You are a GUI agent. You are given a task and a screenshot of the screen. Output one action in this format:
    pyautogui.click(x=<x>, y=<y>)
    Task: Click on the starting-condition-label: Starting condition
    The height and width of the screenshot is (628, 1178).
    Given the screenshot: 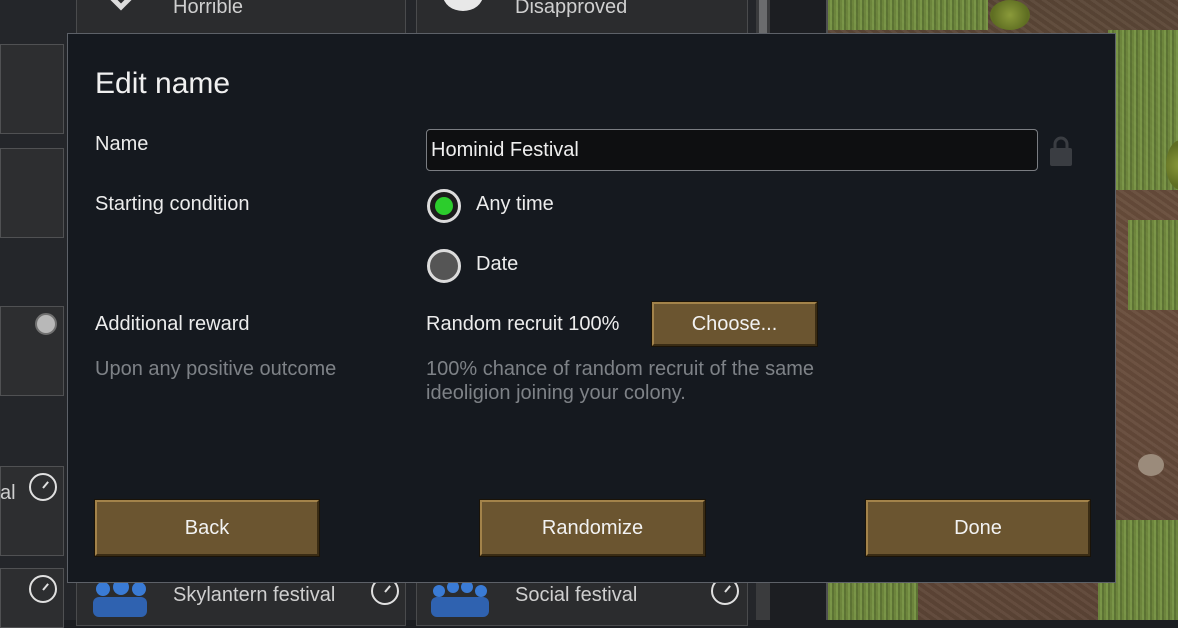 What is the action you would take?
    pyautogui.click(x=172, y=204)
    